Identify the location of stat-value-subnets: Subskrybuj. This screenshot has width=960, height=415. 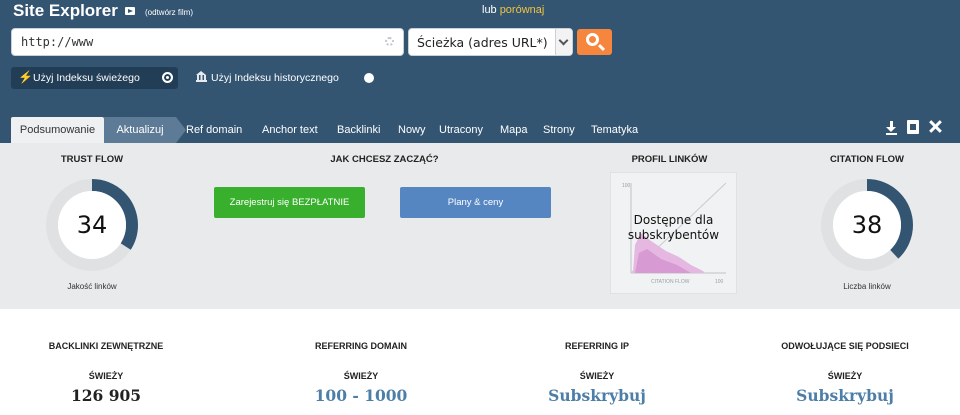
(845, 395).